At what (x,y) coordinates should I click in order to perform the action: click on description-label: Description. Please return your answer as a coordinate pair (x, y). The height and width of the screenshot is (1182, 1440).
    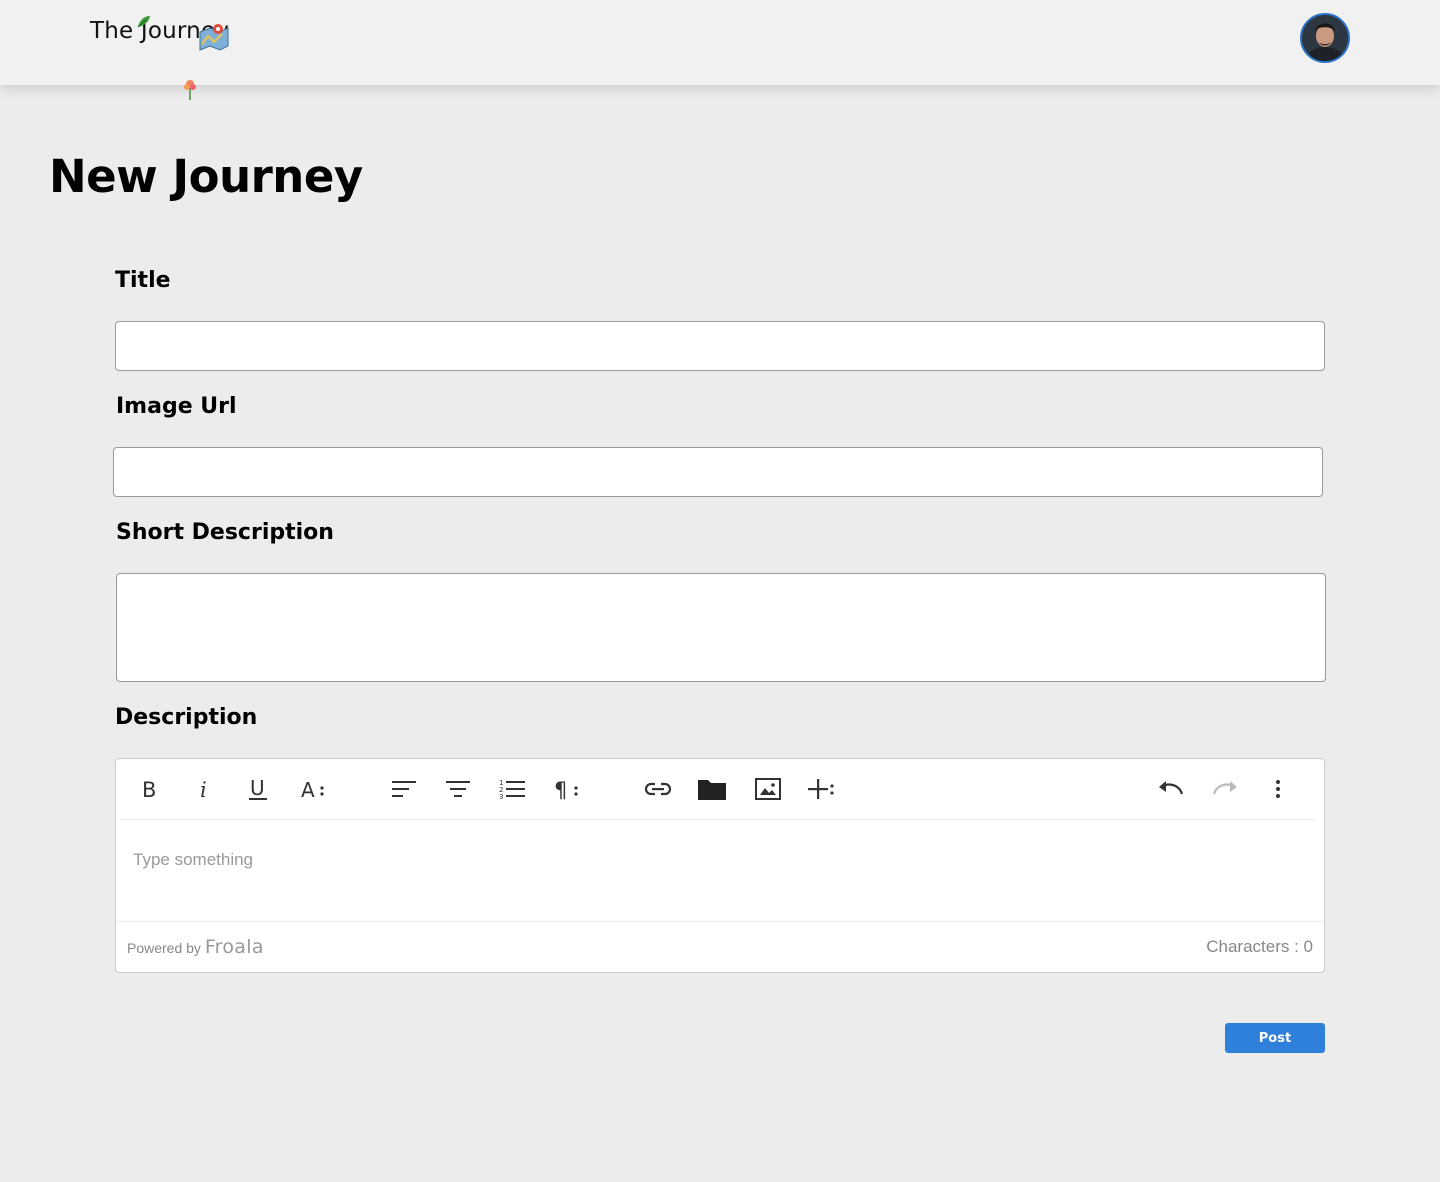
    Looking at the image, I should click on (186, 717).